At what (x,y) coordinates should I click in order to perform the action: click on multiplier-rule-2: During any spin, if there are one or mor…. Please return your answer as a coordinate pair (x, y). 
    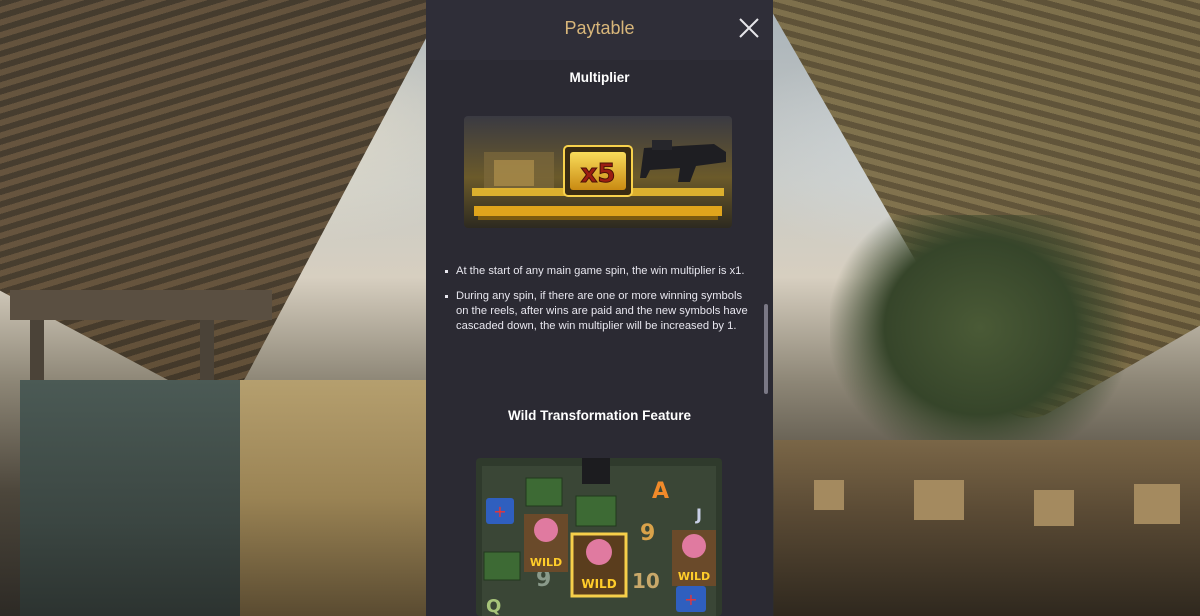
    Looking at the image, I should click on (602, 311).